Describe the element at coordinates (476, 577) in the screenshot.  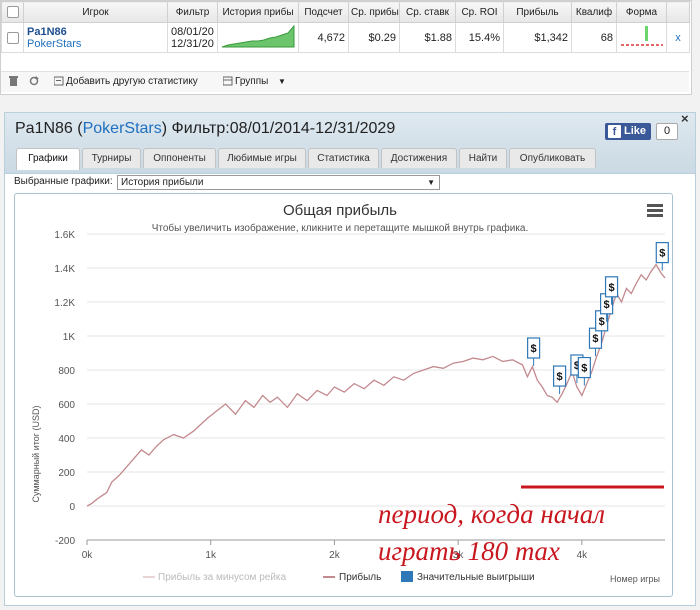
I see `legend-bigwins-label: Значительные выигрыши` at that location.